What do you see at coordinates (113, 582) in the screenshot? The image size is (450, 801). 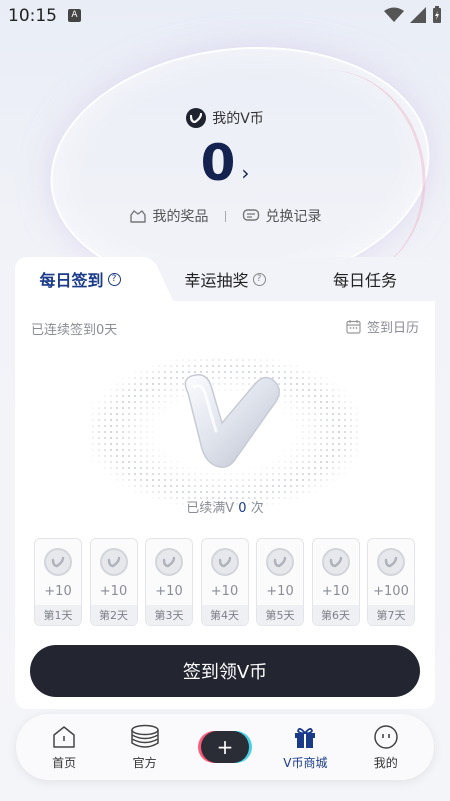 I see `day-reward-2: +10 第2天` at bounding box center [113, 582].